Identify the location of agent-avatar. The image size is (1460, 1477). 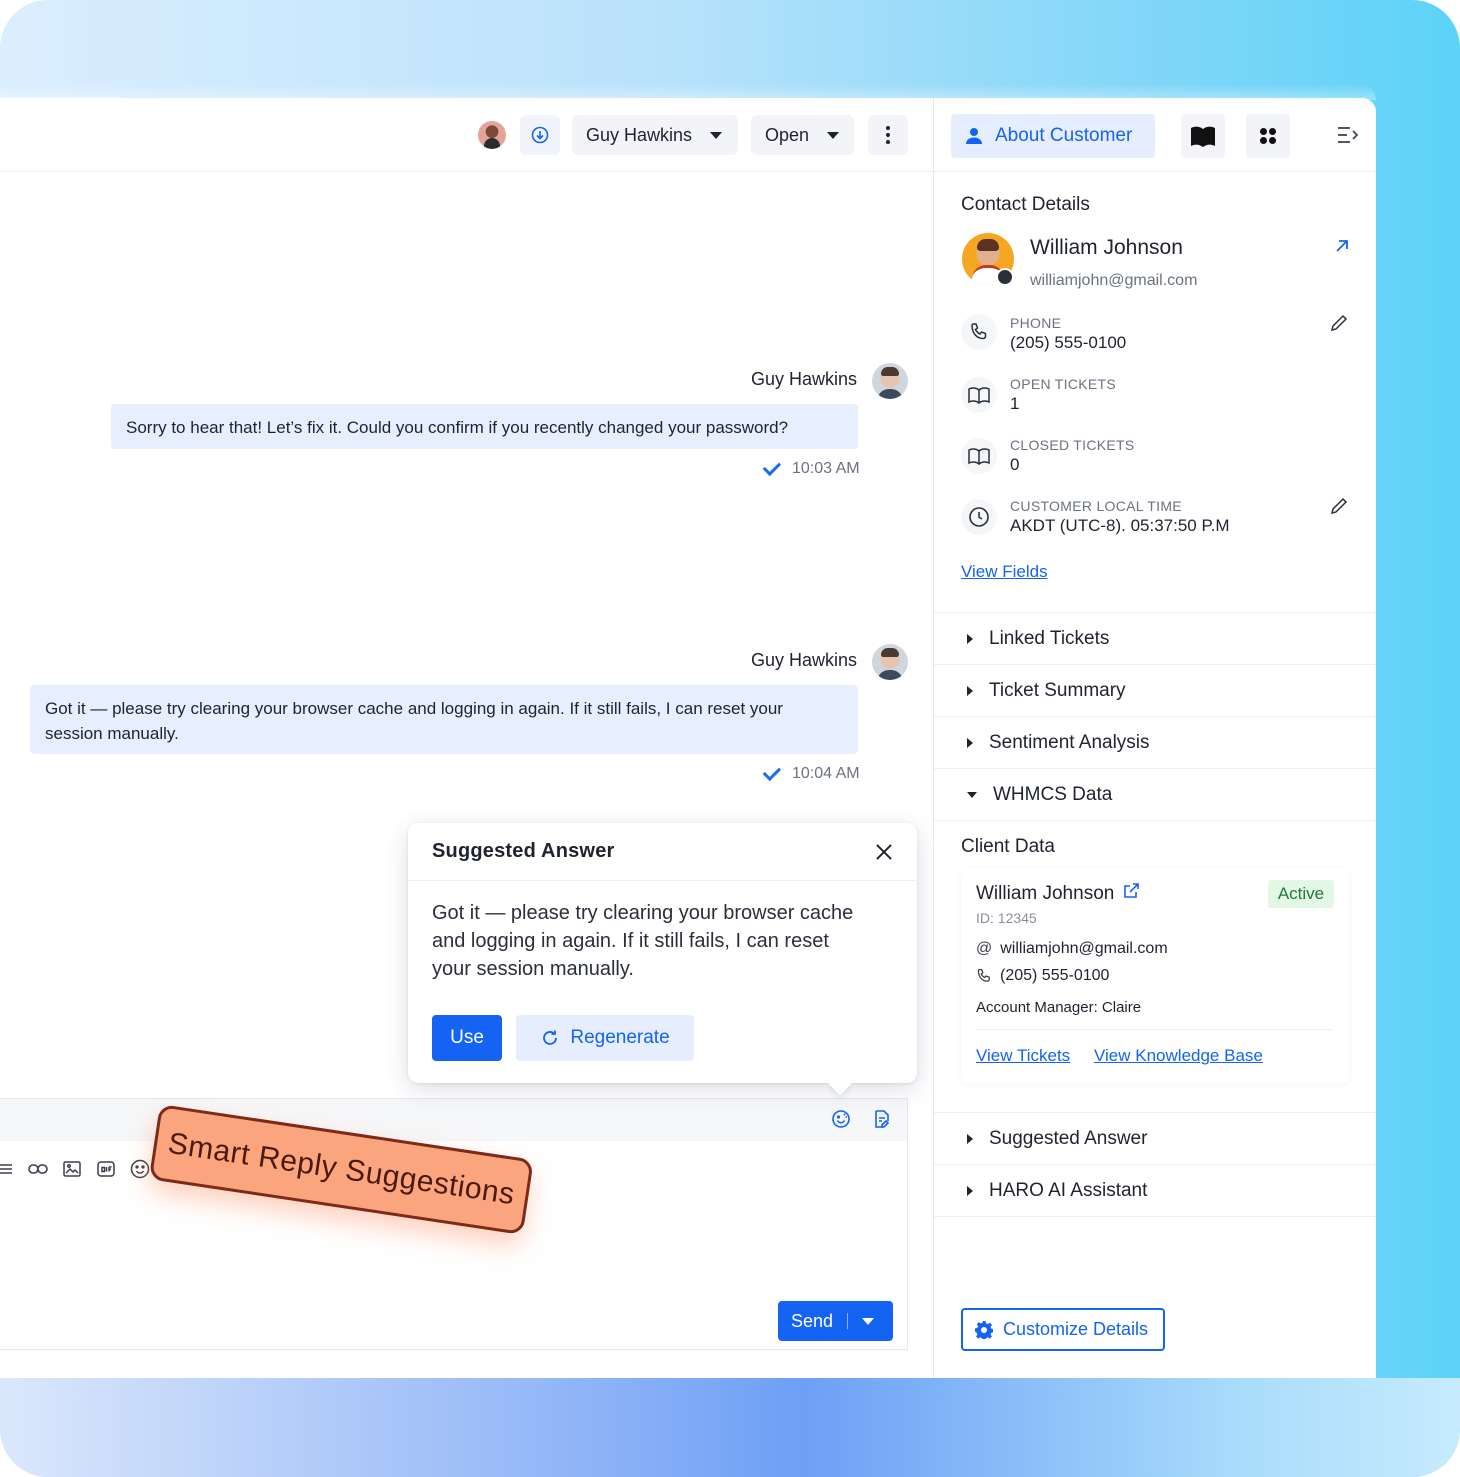
(492, 135).